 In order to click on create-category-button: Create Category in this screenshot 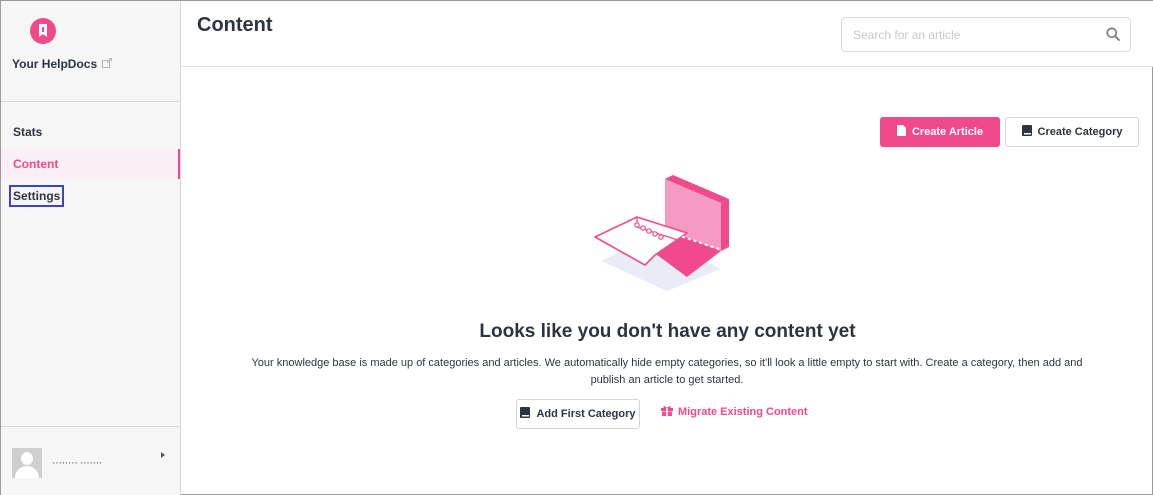, I will do `click(1072, 132)`.